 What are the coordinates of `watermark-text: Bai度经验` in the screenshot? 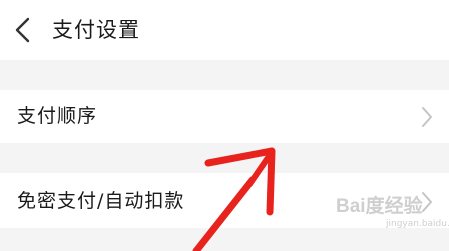 It's located at (379, 206).